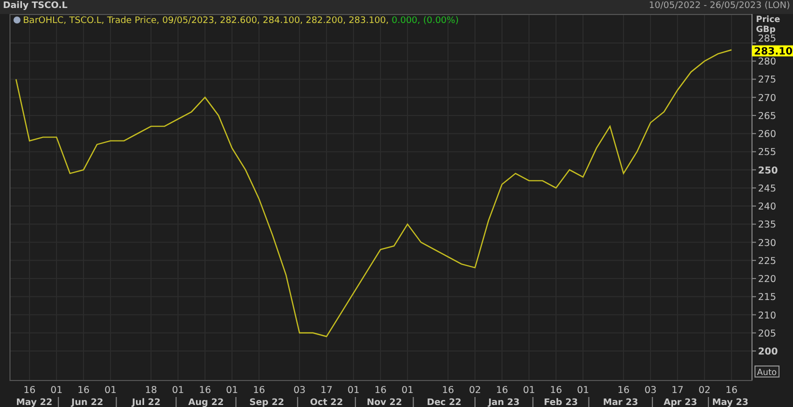 Image resolution: width=793 pixels, height=407 pixels. What do you see at coordinates (767, 261) in the screenshot?
I see `y-tick-label: 225` at bounding box center [767, 261].